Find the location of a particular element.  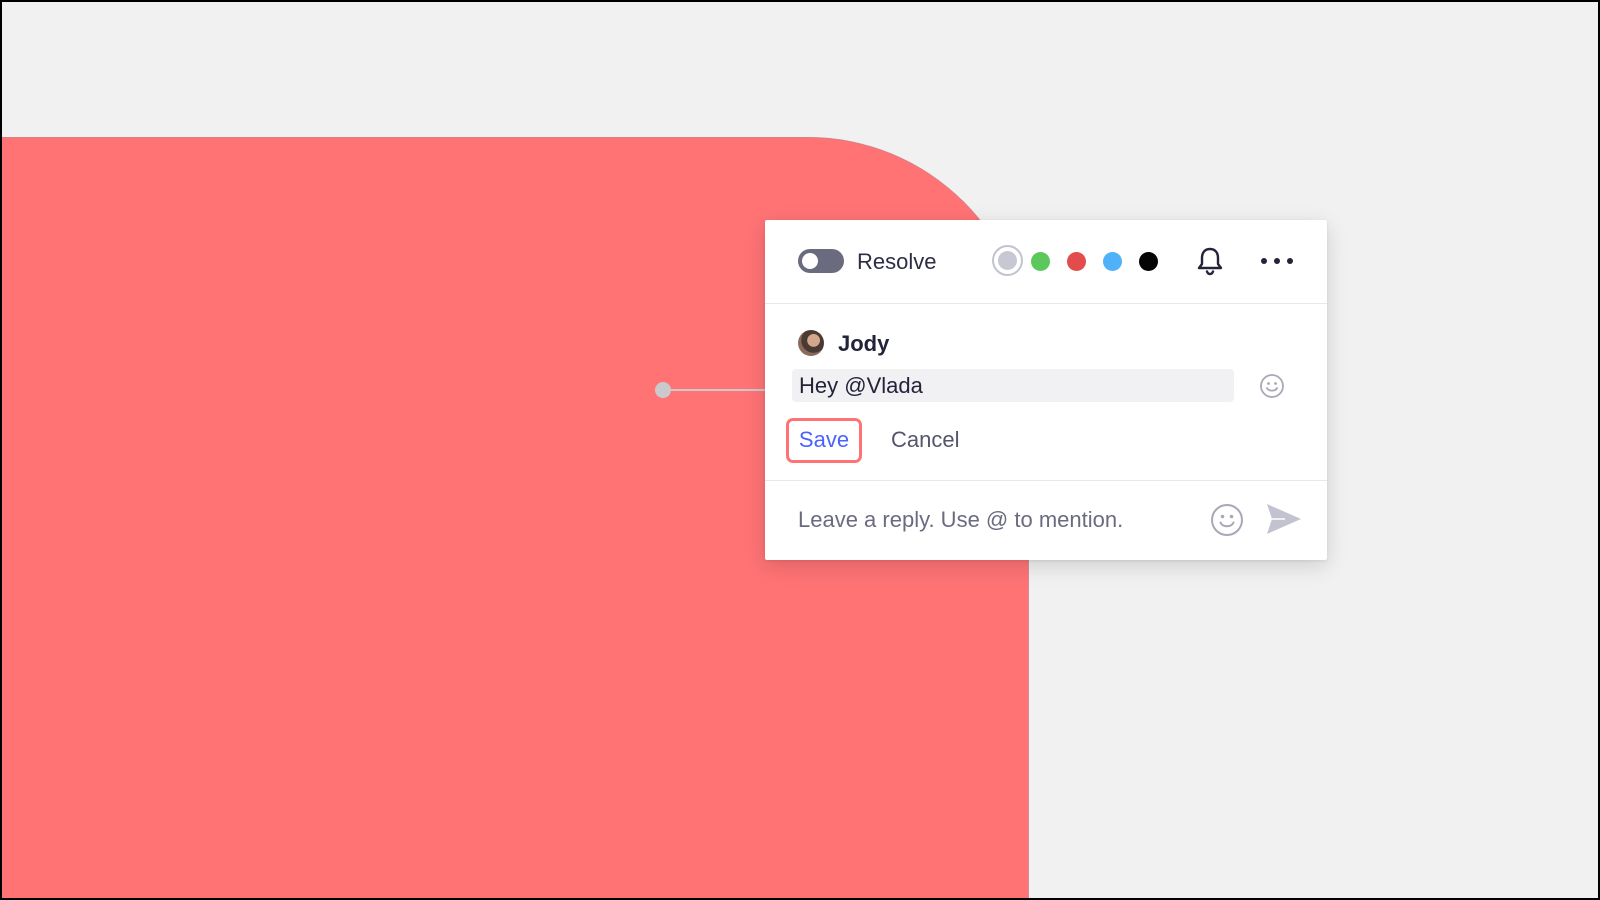

comment-connector-line is located at coordinates (716, 390).